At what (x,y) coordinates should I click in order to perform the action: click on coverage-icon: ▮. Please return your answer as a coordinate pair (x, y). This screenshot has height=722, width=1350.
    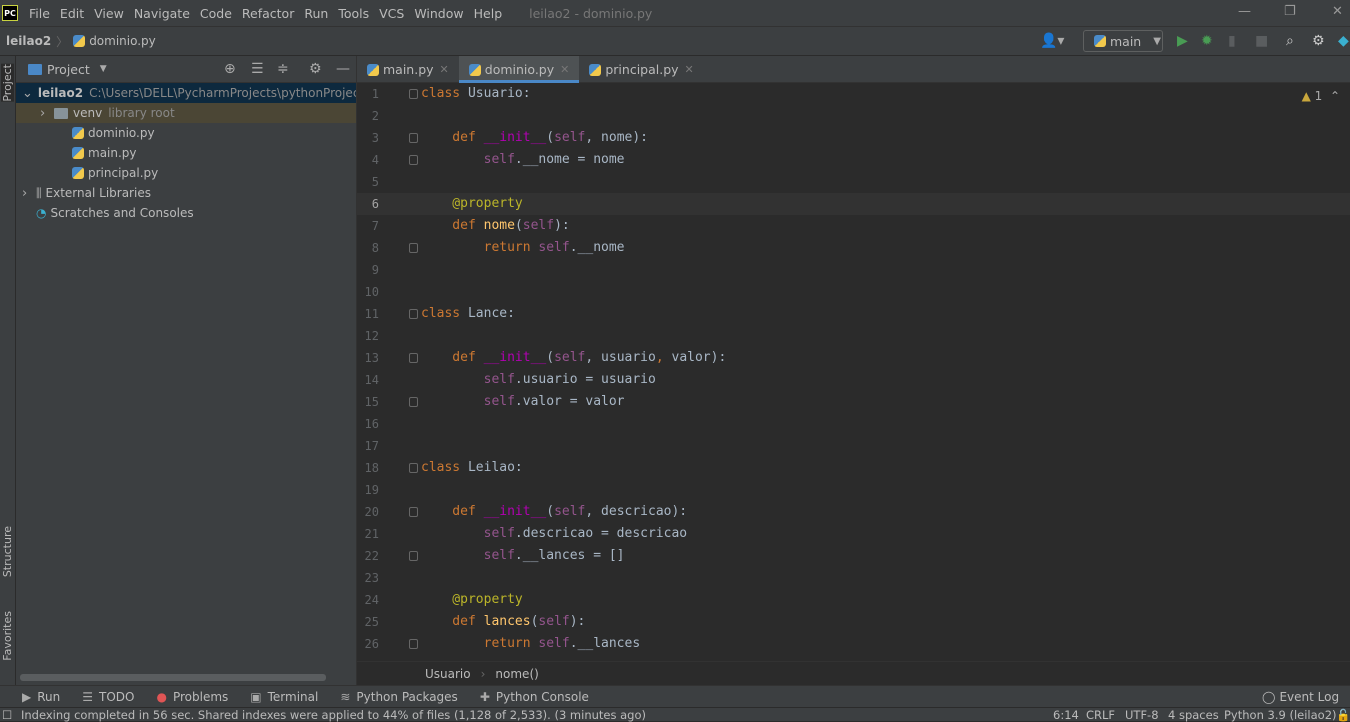
    Looking at the image, I should click on (1232, 41).